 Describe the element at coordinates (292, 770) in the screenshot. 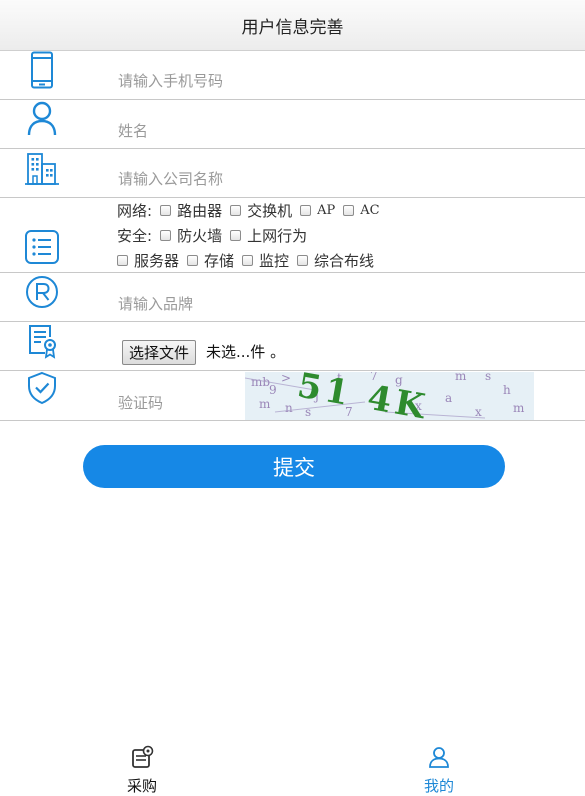

I see `bottom-tab-bar: 采购 我的` at that location.